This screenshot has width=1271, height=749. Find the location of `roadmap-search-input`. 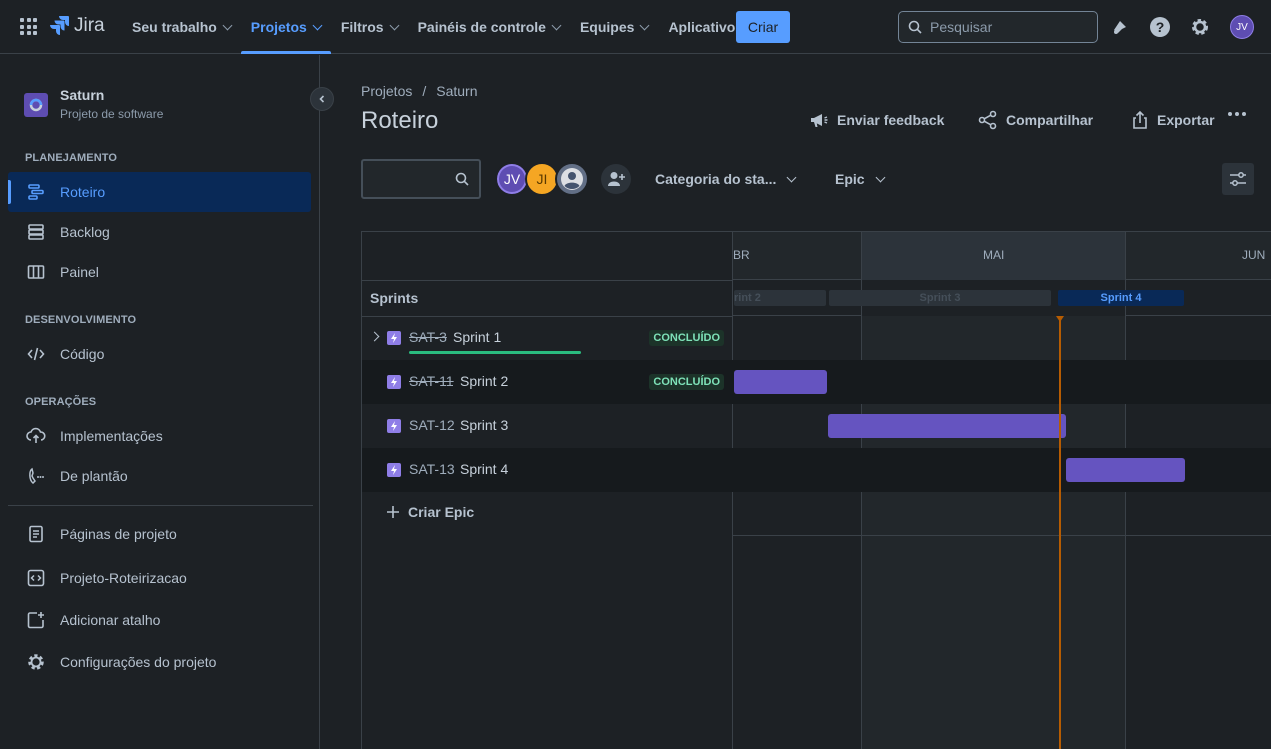

roadmap-search-input is located at coordinates (421, 179).